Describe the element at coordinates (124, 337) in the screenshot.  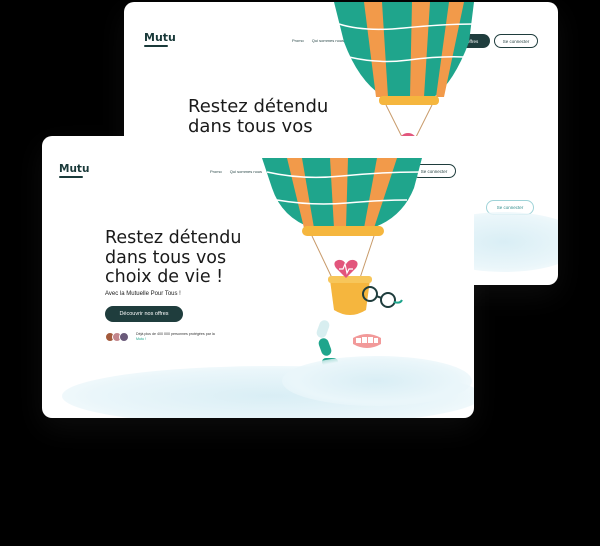
I see `avatar` at that location.